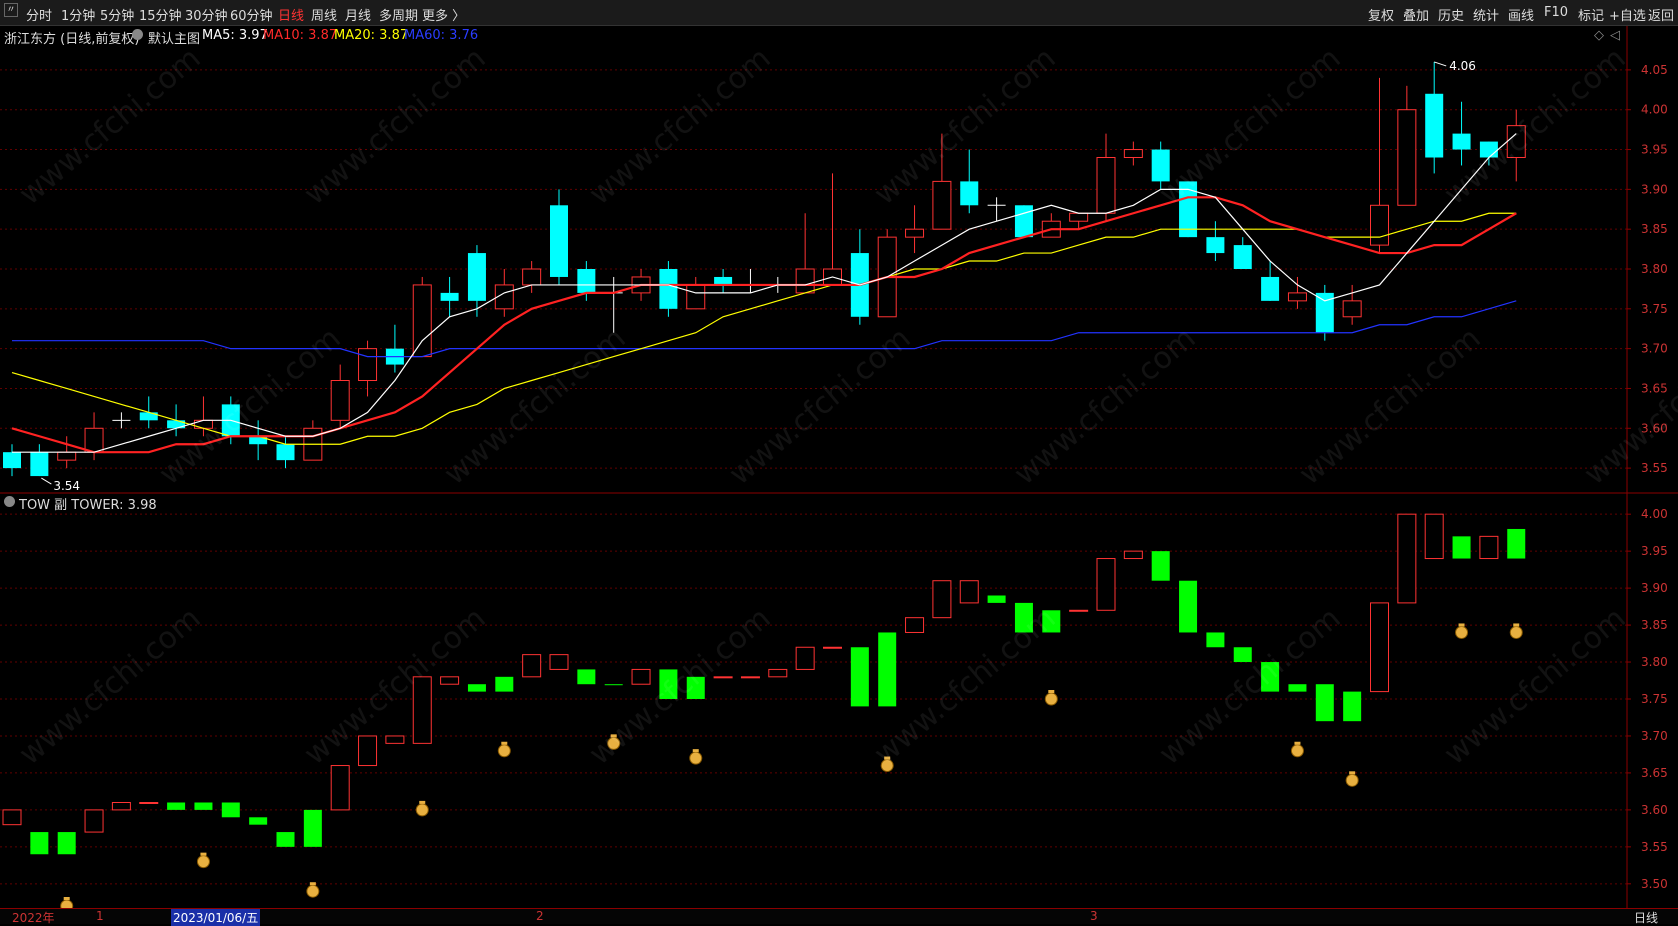 Image resolution: width=1678 pixels, height=926 pixels. What do you see at coordinates (1654, 810) in the screenshot?
I see `y-tick-label: 3.60` at bounding box center [1654, 810].